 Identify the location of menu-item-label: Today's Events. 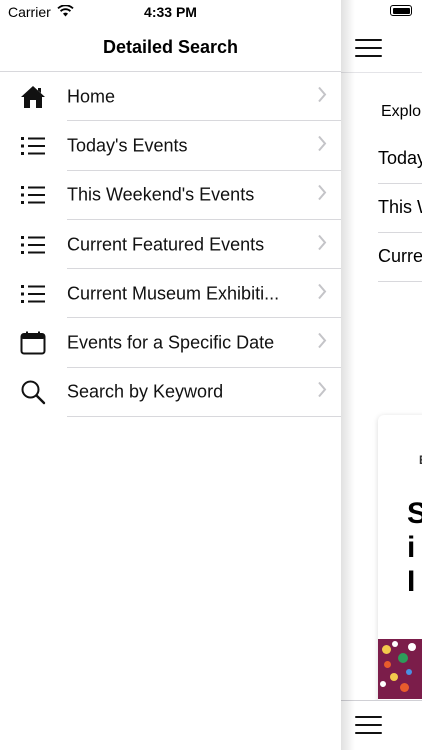
(127, 145).